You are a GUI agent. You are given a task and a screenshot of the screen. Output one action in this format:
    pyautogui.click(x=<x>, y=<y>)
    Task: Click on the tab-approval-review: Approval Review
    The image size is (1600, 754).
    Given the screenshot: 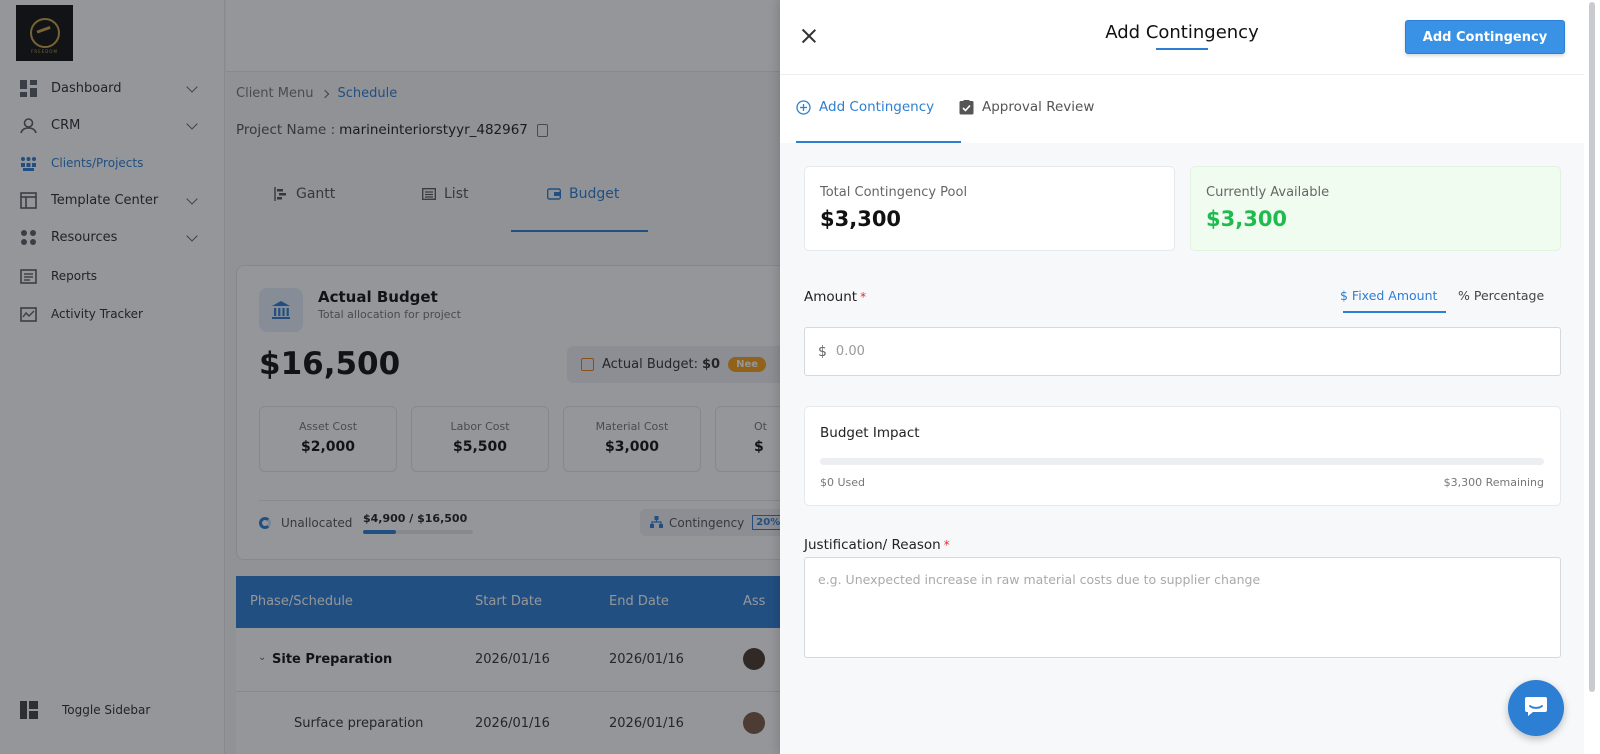 What is the action you would take?
    pyautogui.click(x=1026, y=107)
    